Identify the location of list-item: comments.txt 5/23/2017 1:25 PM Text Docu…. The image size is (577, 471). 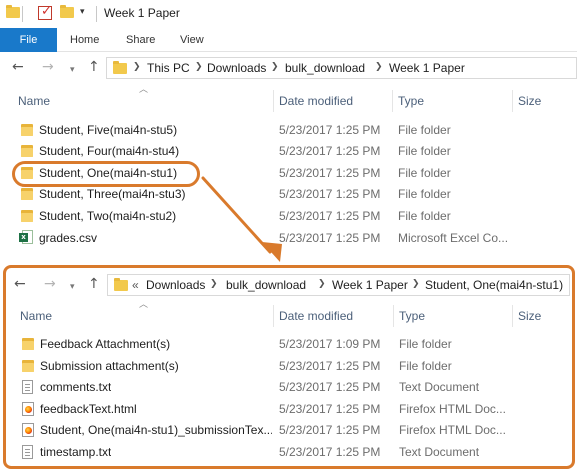
(289, 387).